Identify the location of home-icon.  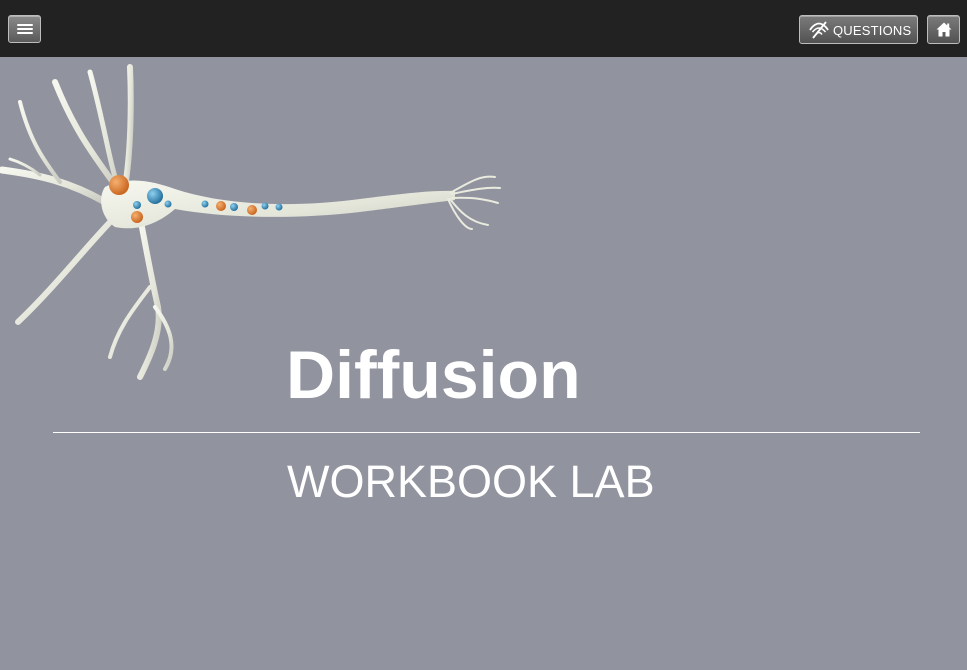
(944, 29).